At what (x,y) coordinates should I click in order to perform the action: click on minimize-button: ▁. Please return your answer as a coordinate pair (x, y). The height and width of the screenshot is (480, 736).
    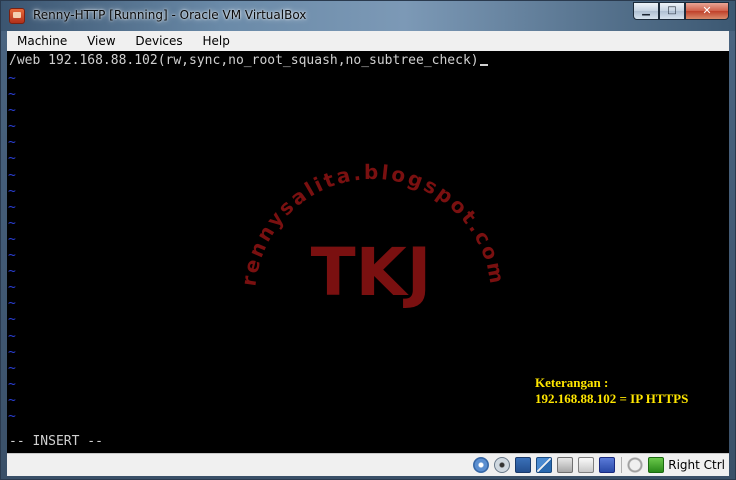
    Looking at the image, I should click on (646, 11).